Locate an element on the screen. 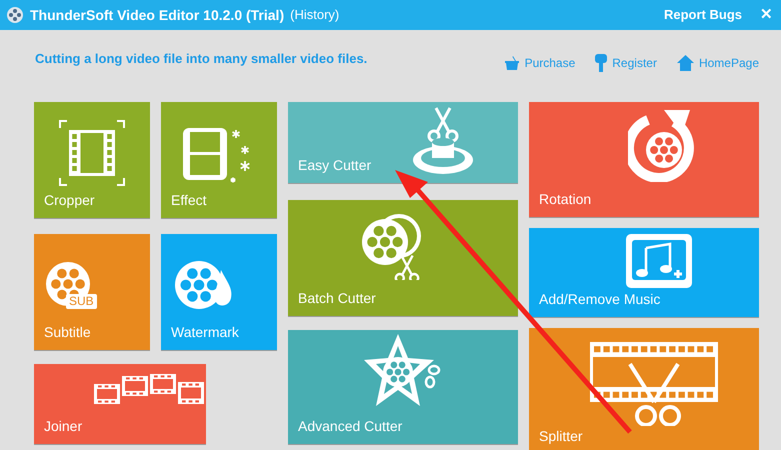 Image resolution: width=781 pixels, height=450 pixels. tagline: Cutting a long video file into many smaller video files. is located at coordinates (201, 59).